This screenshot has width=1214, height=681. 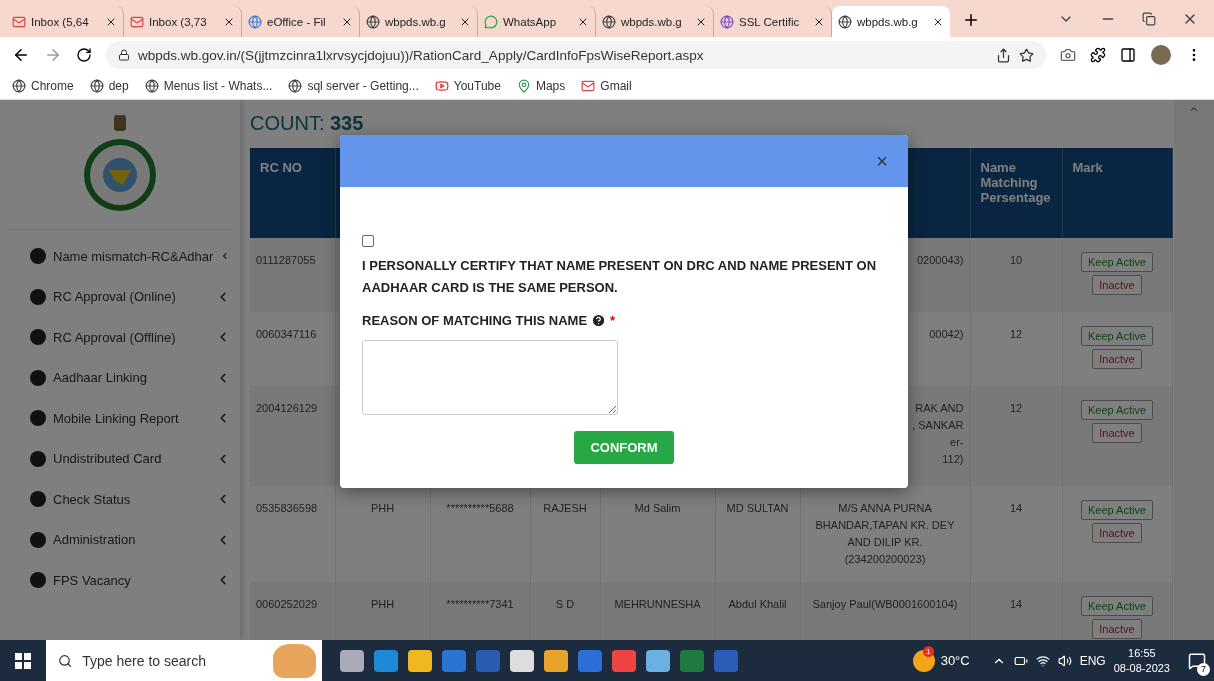 I want to click on notification-badge: 7, so click(x=1203, y=669).